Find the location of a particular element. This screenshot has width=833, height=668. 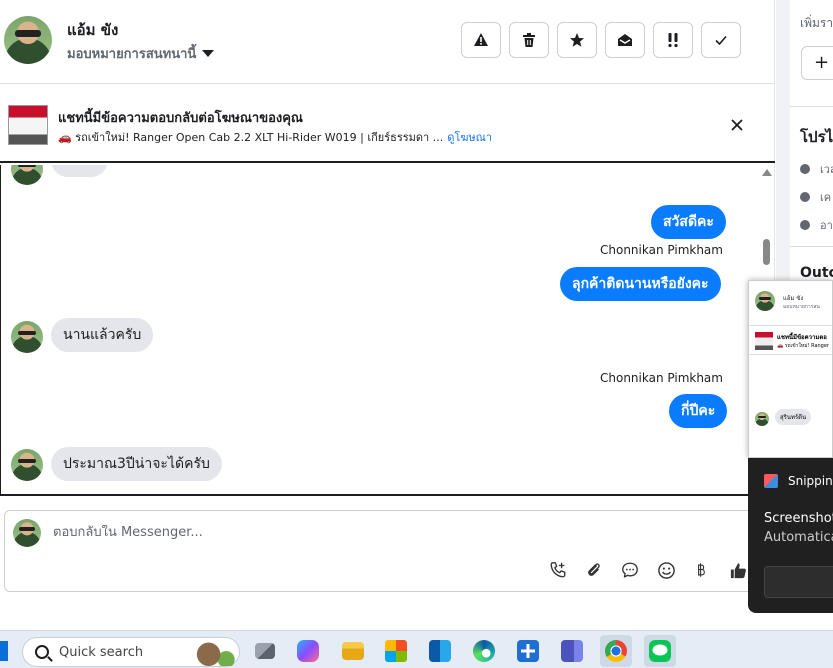

outgoing-message: กี่ปีคะ is located at coordinates (698, 411).